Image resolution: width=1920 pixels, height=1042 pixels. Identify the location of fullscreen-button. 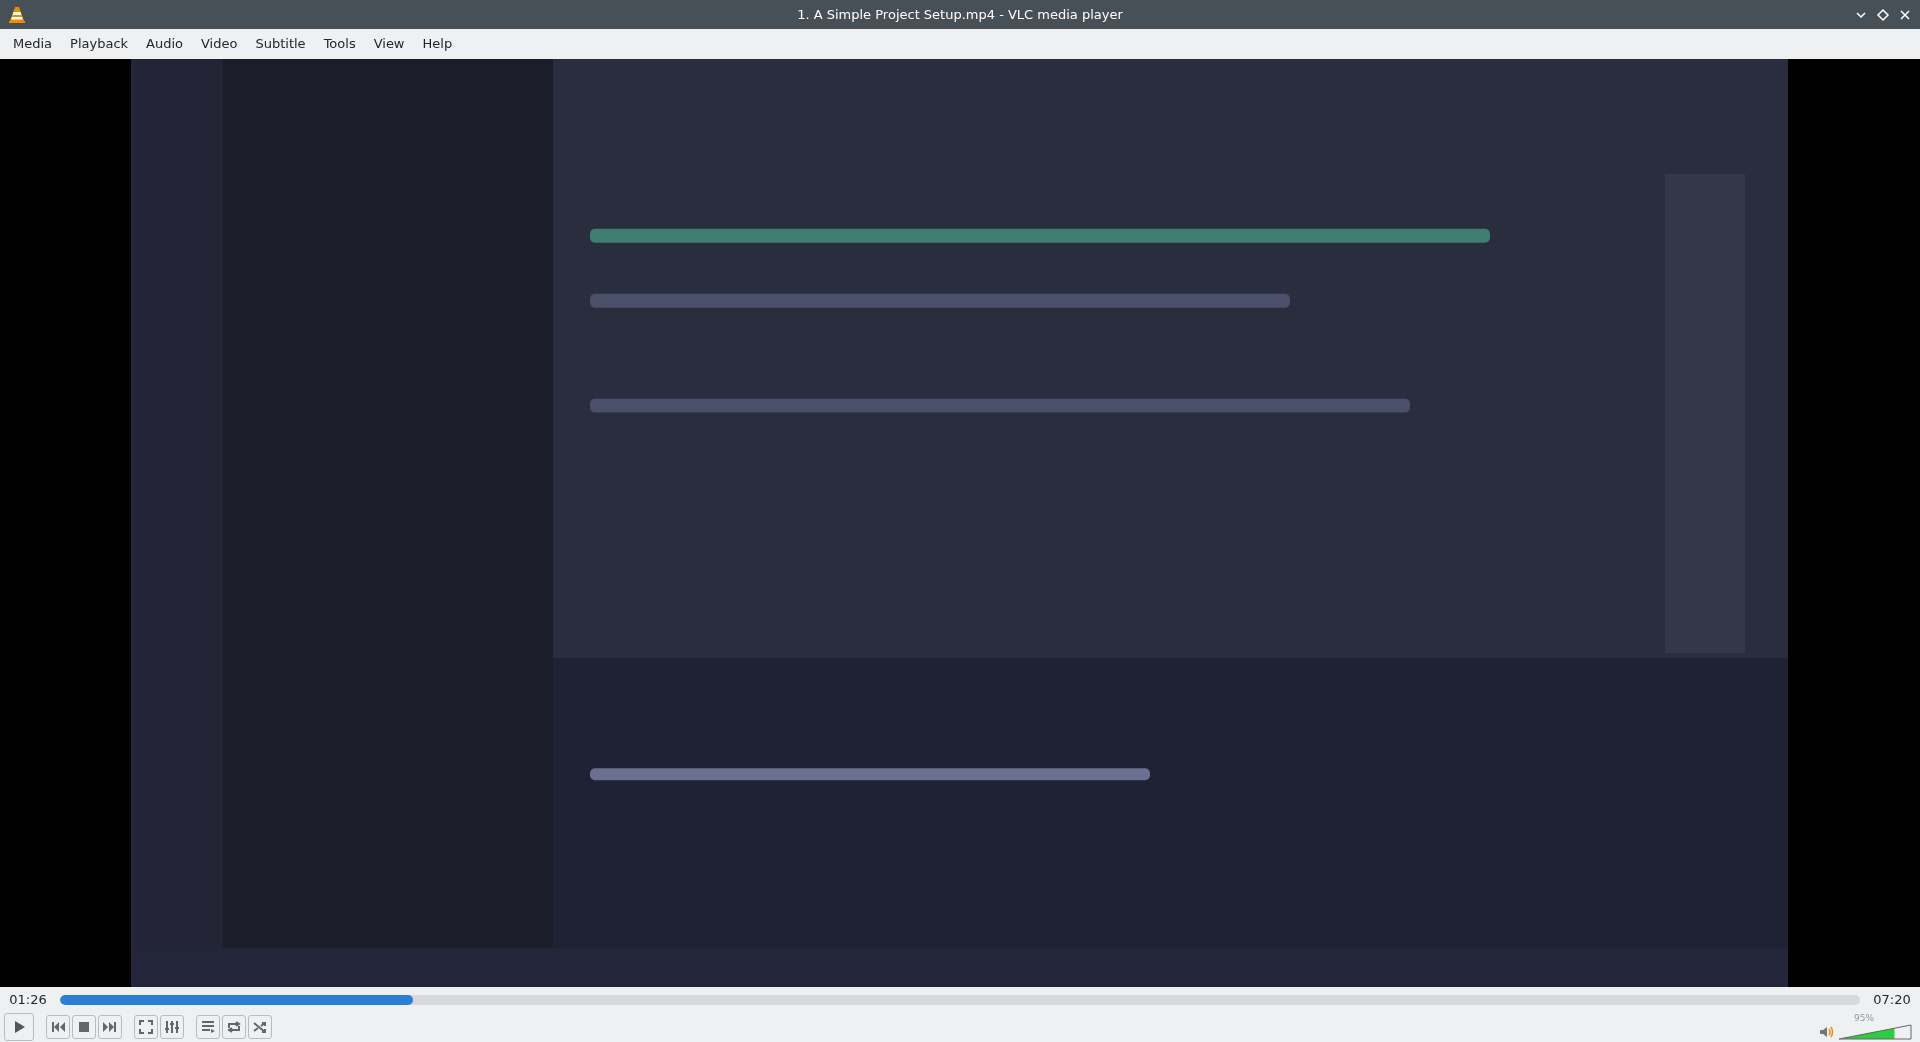
(146, 1027).